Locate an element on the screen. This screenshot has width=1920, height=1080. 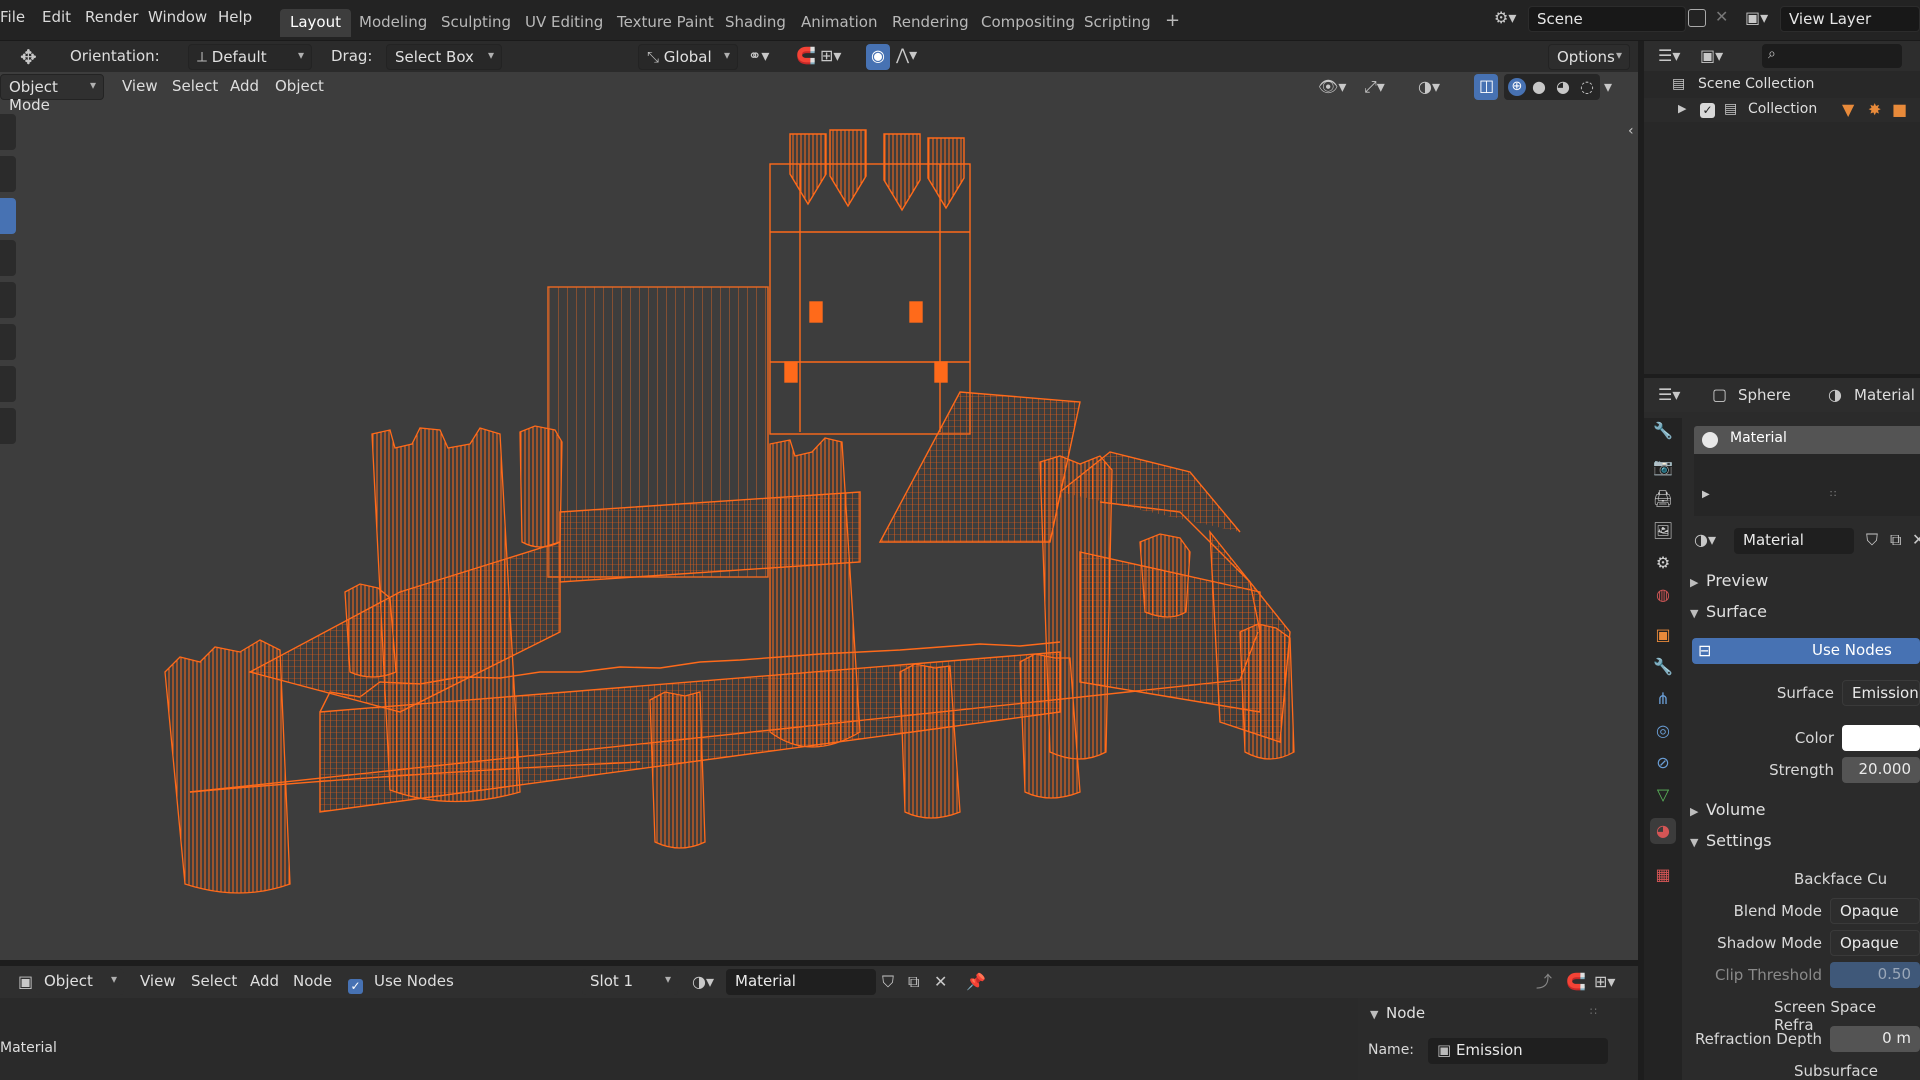
section-preview: ▶ Preview is located at coordinates (1729, 580).